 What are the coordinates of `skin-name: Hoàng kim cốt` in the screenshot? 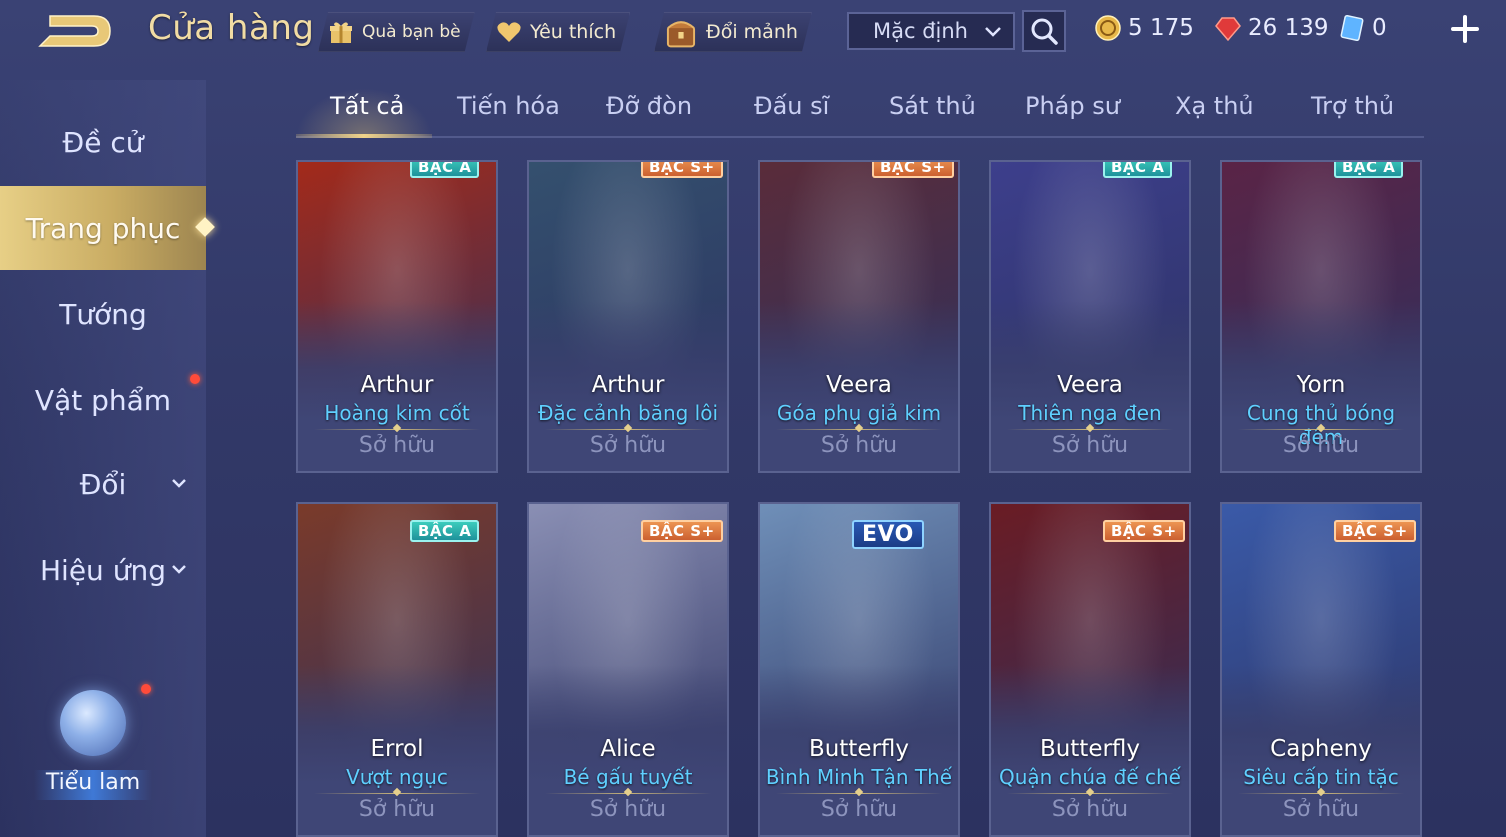 It's located at (397, 413).